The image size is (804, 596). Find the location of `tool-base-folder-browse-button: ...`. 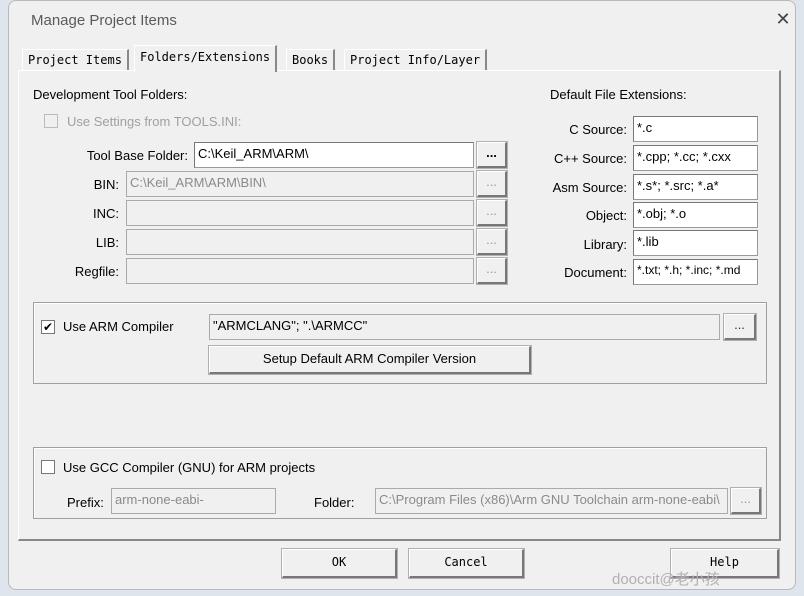

tool-base-folder-browse-button: ... is located at coordinates (492, 155).